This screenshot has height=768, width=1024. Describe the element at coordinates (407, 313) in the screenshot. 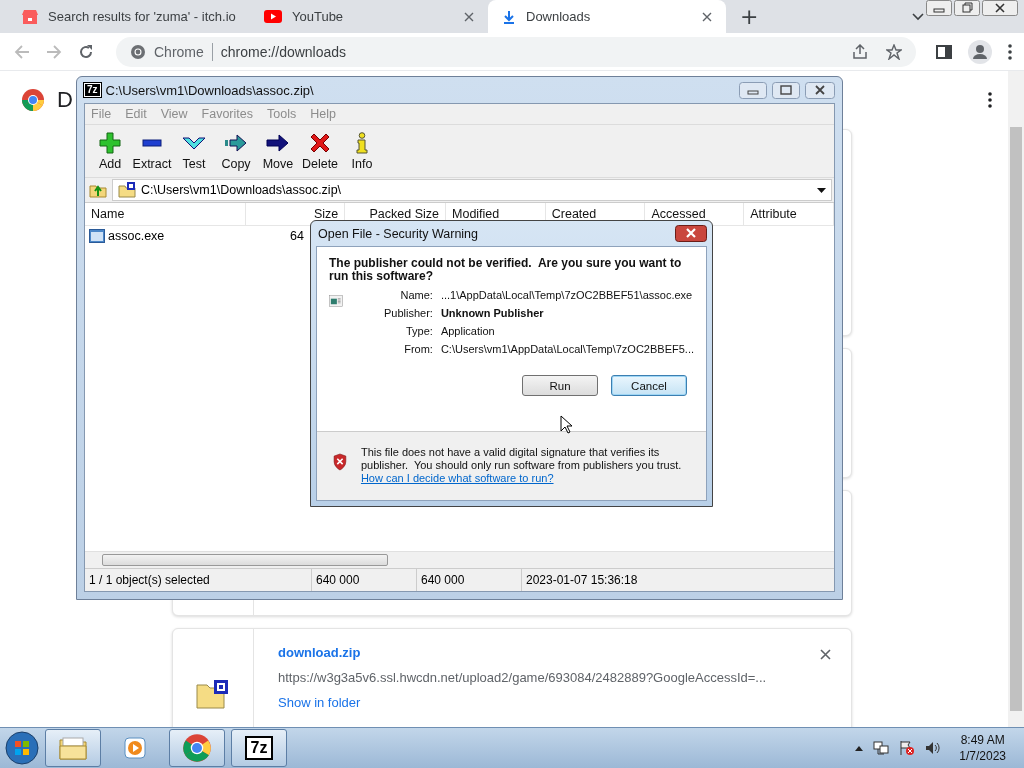

I see `field-label: Publisher:` at that location.